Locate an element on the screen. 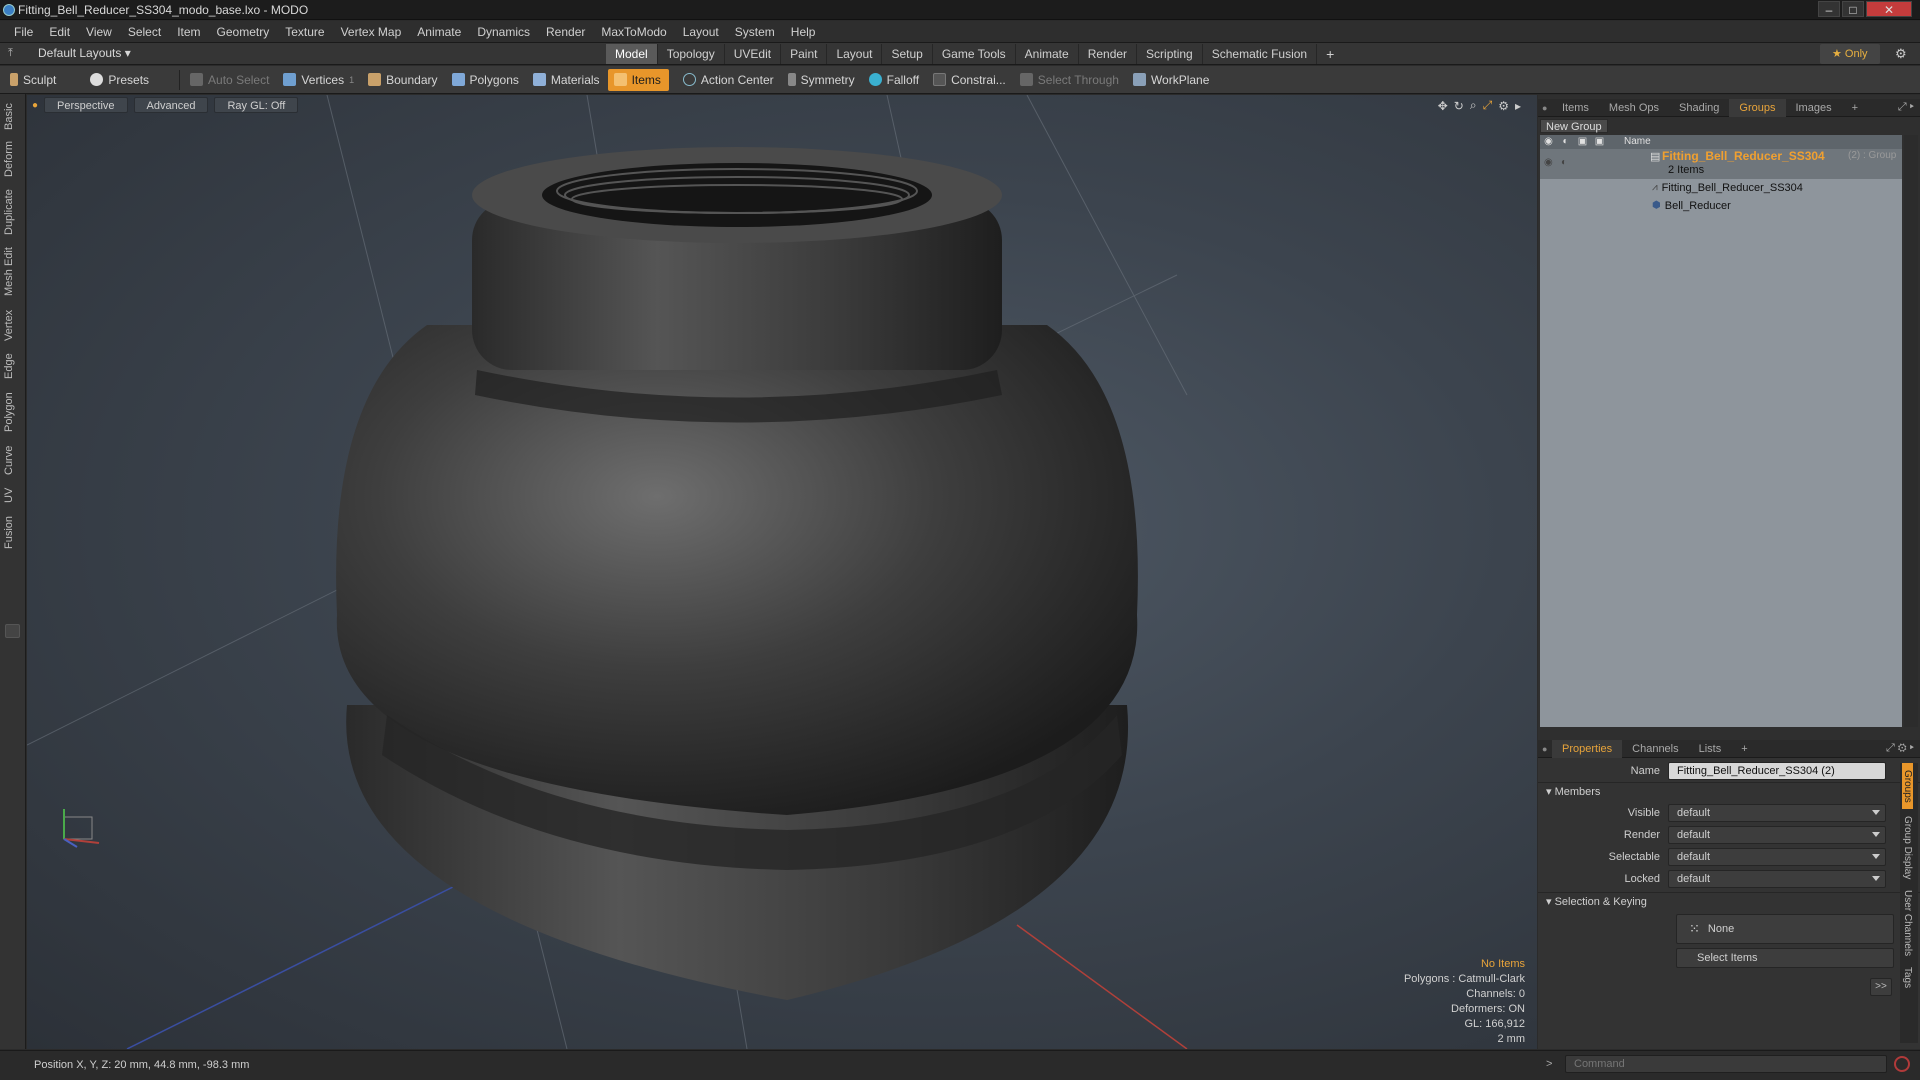 This screenshot has height=1080, width=1920. maximize-viewport-icon: ⤢ is located at coordinates (1488, 105).